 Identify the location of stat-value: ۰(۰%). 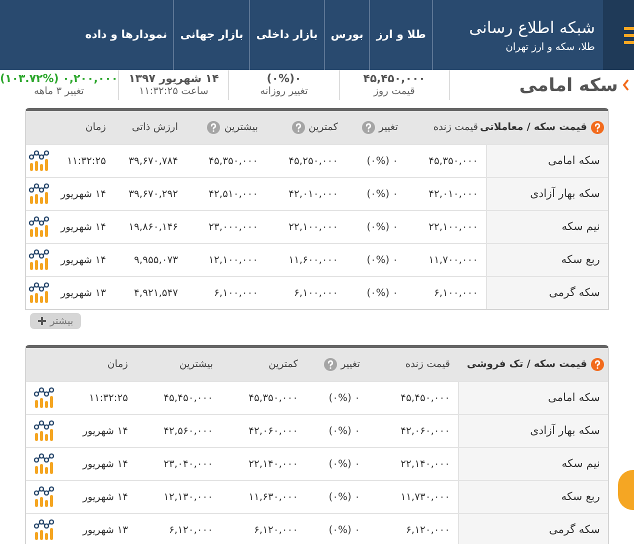
(284, 78).